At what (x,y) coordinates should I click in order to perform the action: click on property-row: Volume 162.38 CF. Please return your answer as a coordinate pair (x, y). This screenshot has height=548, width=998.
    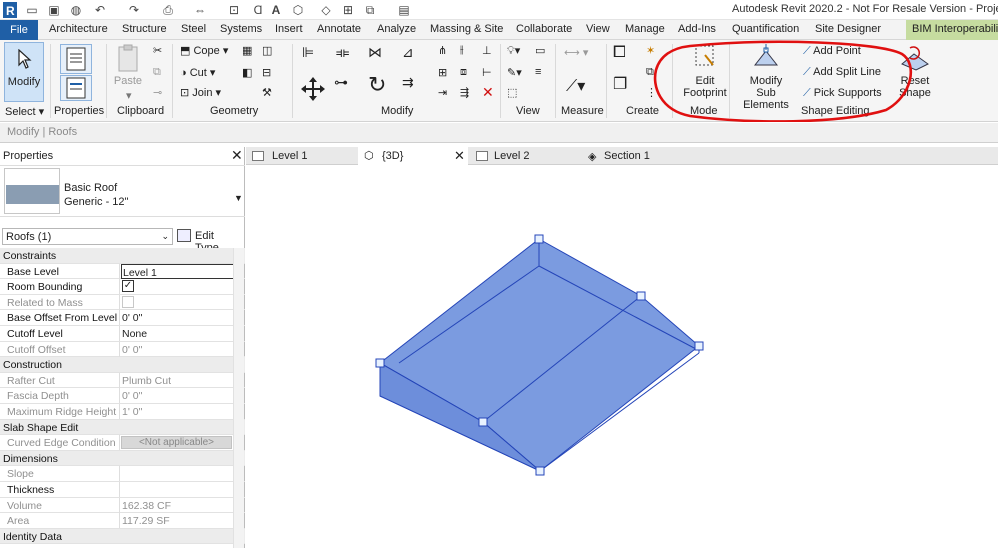
    Looking at the image, I should click on (122, 505).